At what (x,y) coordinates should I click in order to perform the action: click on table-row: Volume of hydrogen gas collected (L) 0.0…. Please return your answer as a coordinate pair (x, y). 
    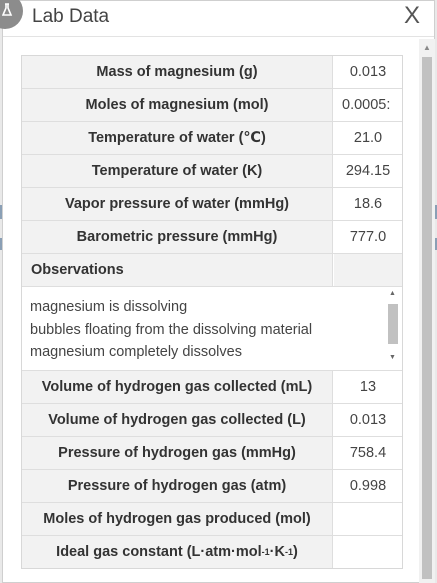
    Looking at the image, I should click on (212, 420).